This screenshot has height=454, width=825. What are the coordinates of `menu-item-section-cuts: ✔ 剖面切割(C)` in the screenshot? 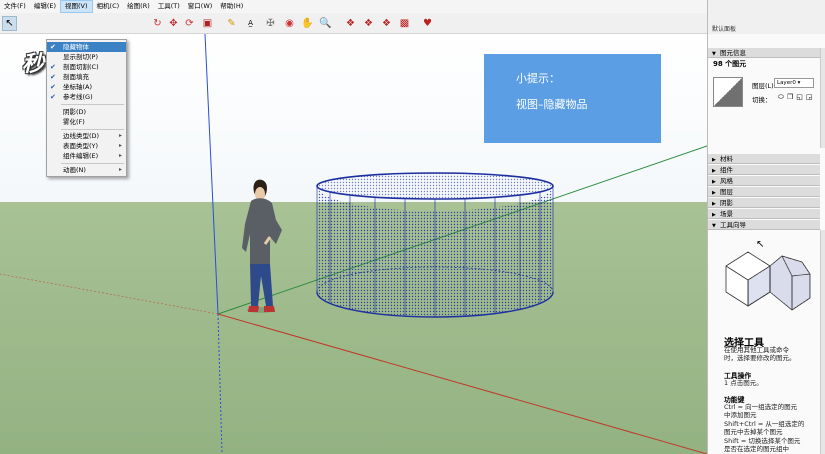 It's located at (86, 67).